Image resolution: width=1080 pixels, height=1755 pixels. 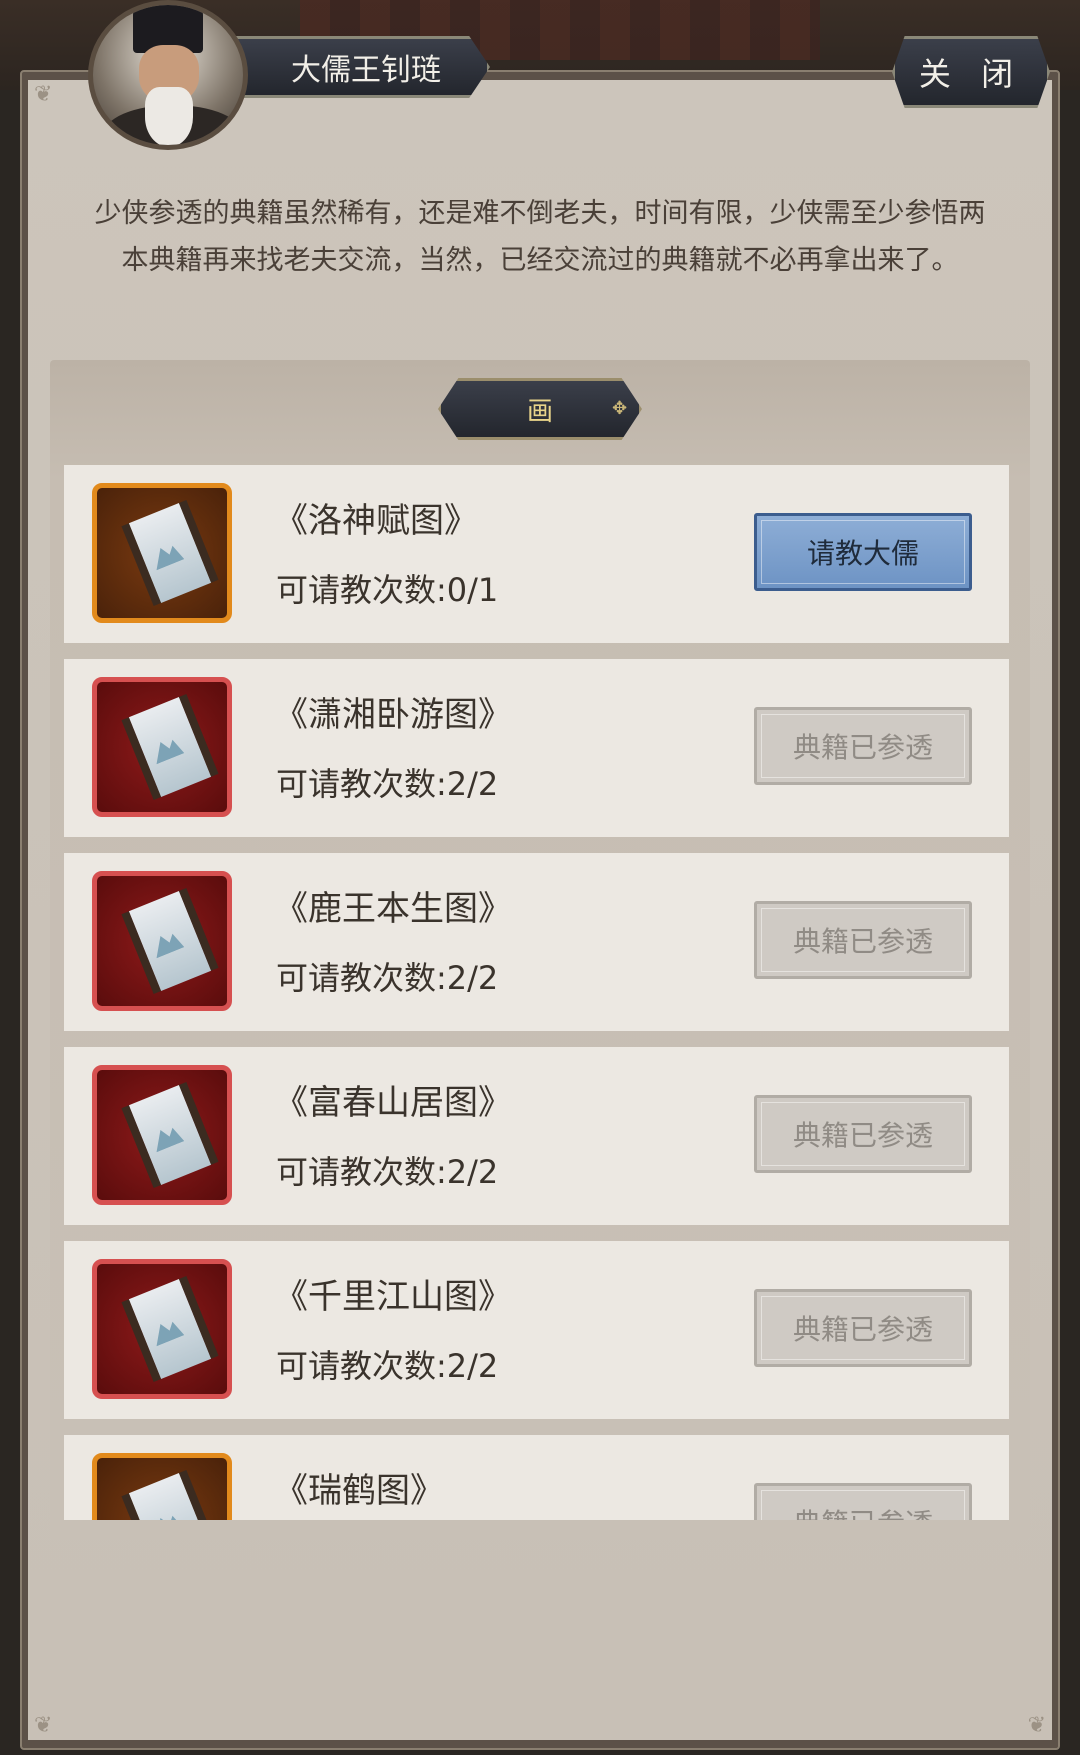 I want to click on book-title: 《富春山居图》, so click(x=393, y=1103).